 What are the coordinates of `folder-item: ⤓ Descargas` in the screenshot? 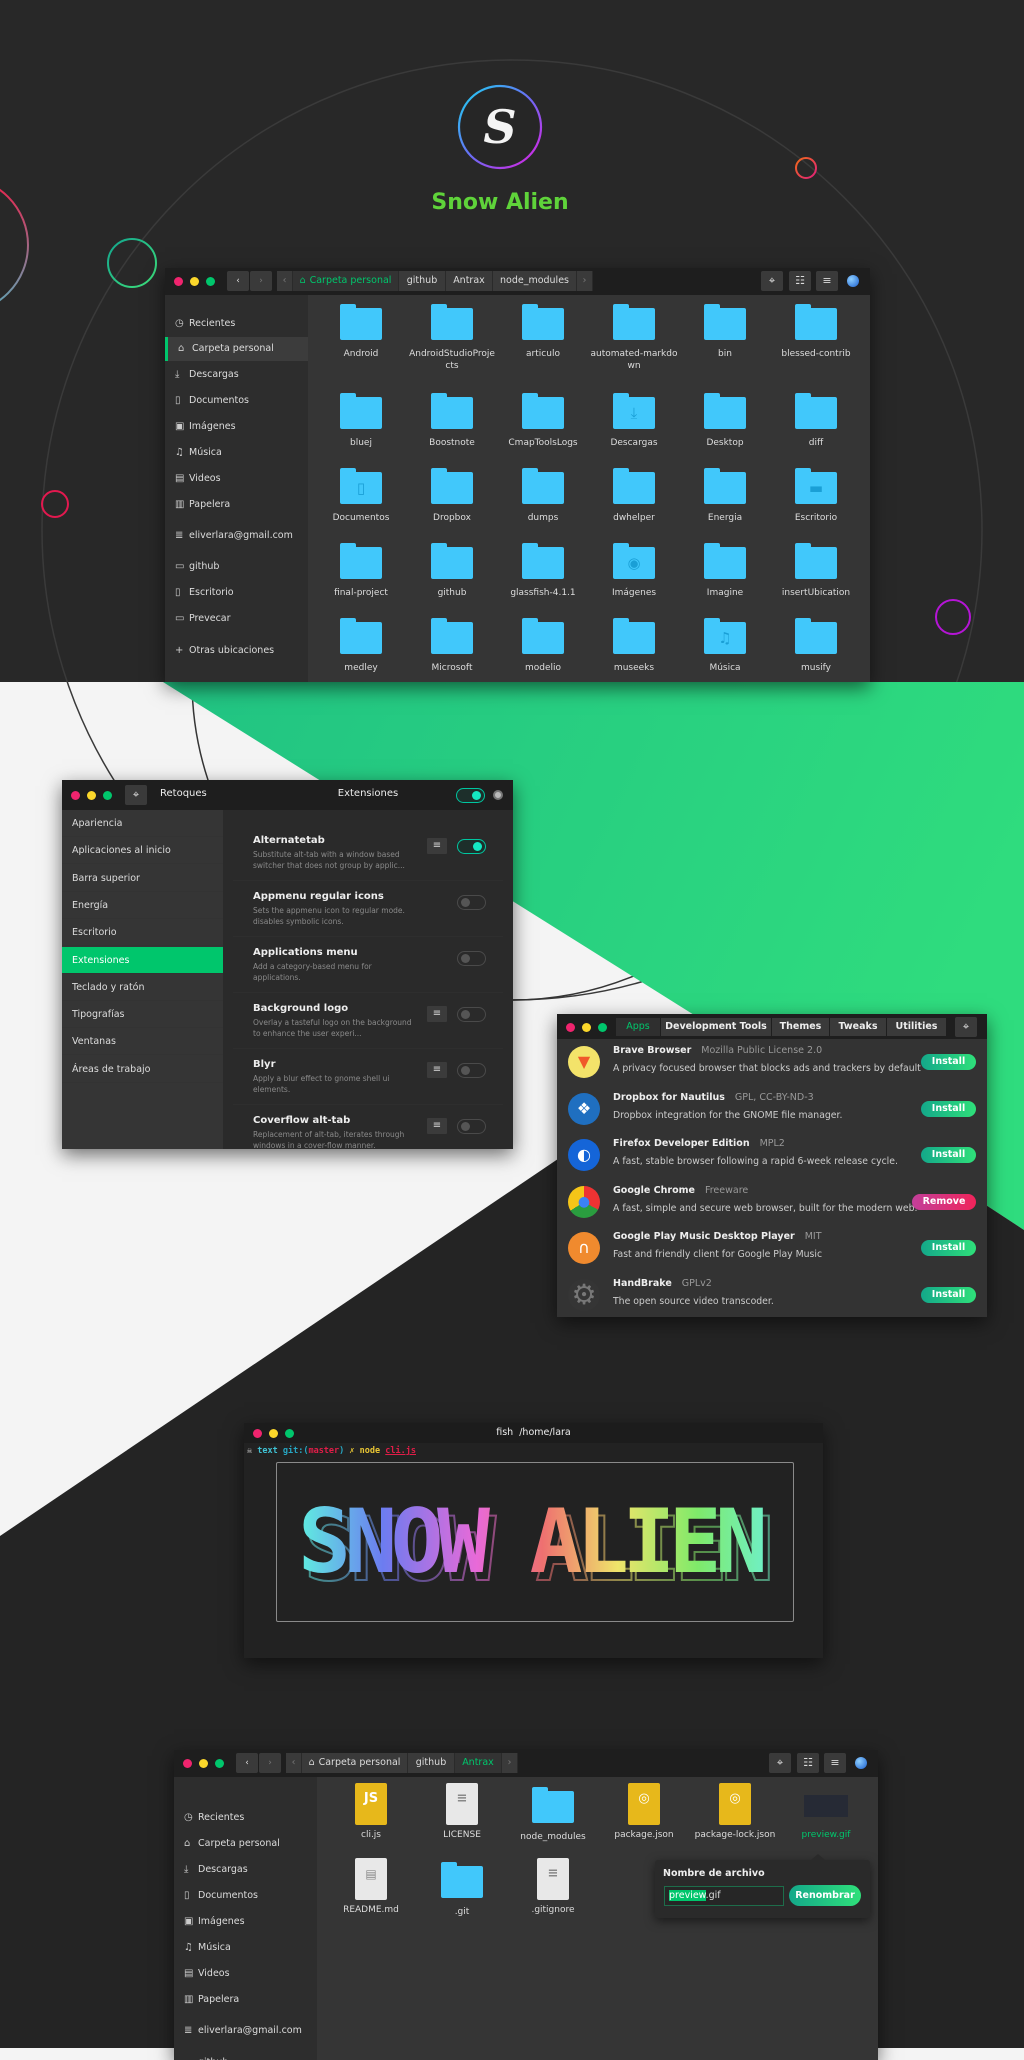 It's located at (634, 421).